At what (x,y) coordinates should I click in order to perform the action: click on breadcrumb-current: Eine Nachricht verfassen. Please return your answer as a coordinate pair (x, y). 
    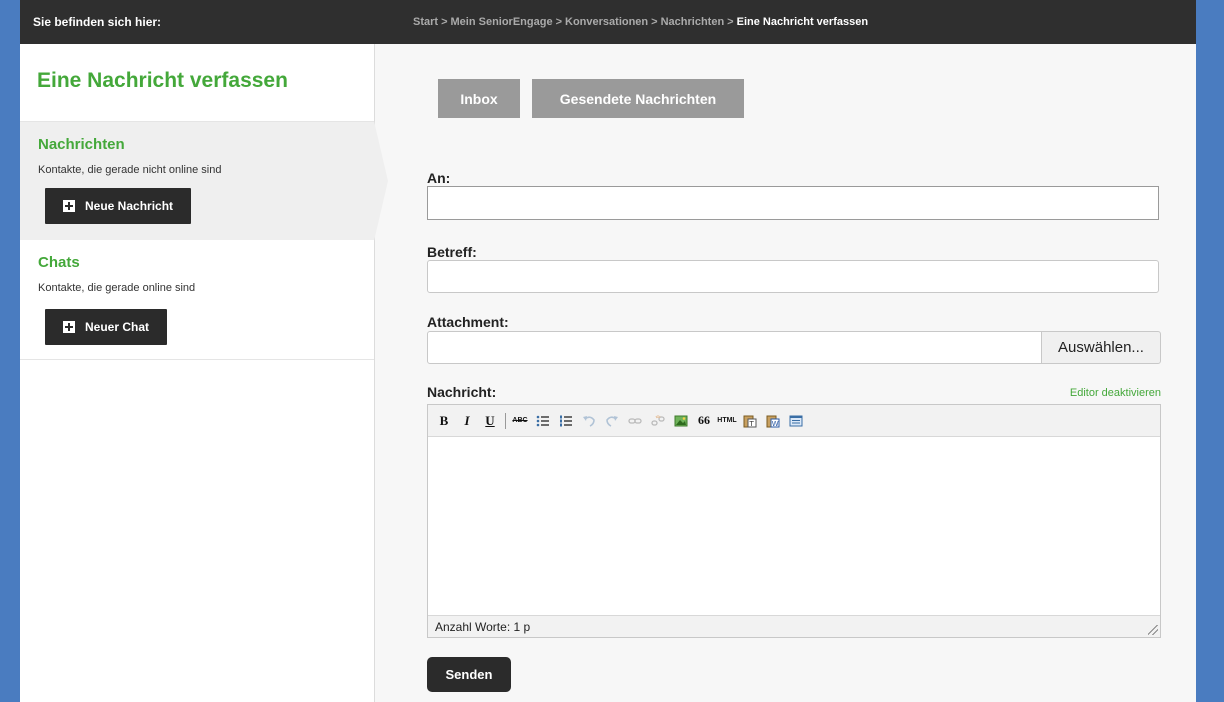
    Looking at the image, I should click on (802, 22).